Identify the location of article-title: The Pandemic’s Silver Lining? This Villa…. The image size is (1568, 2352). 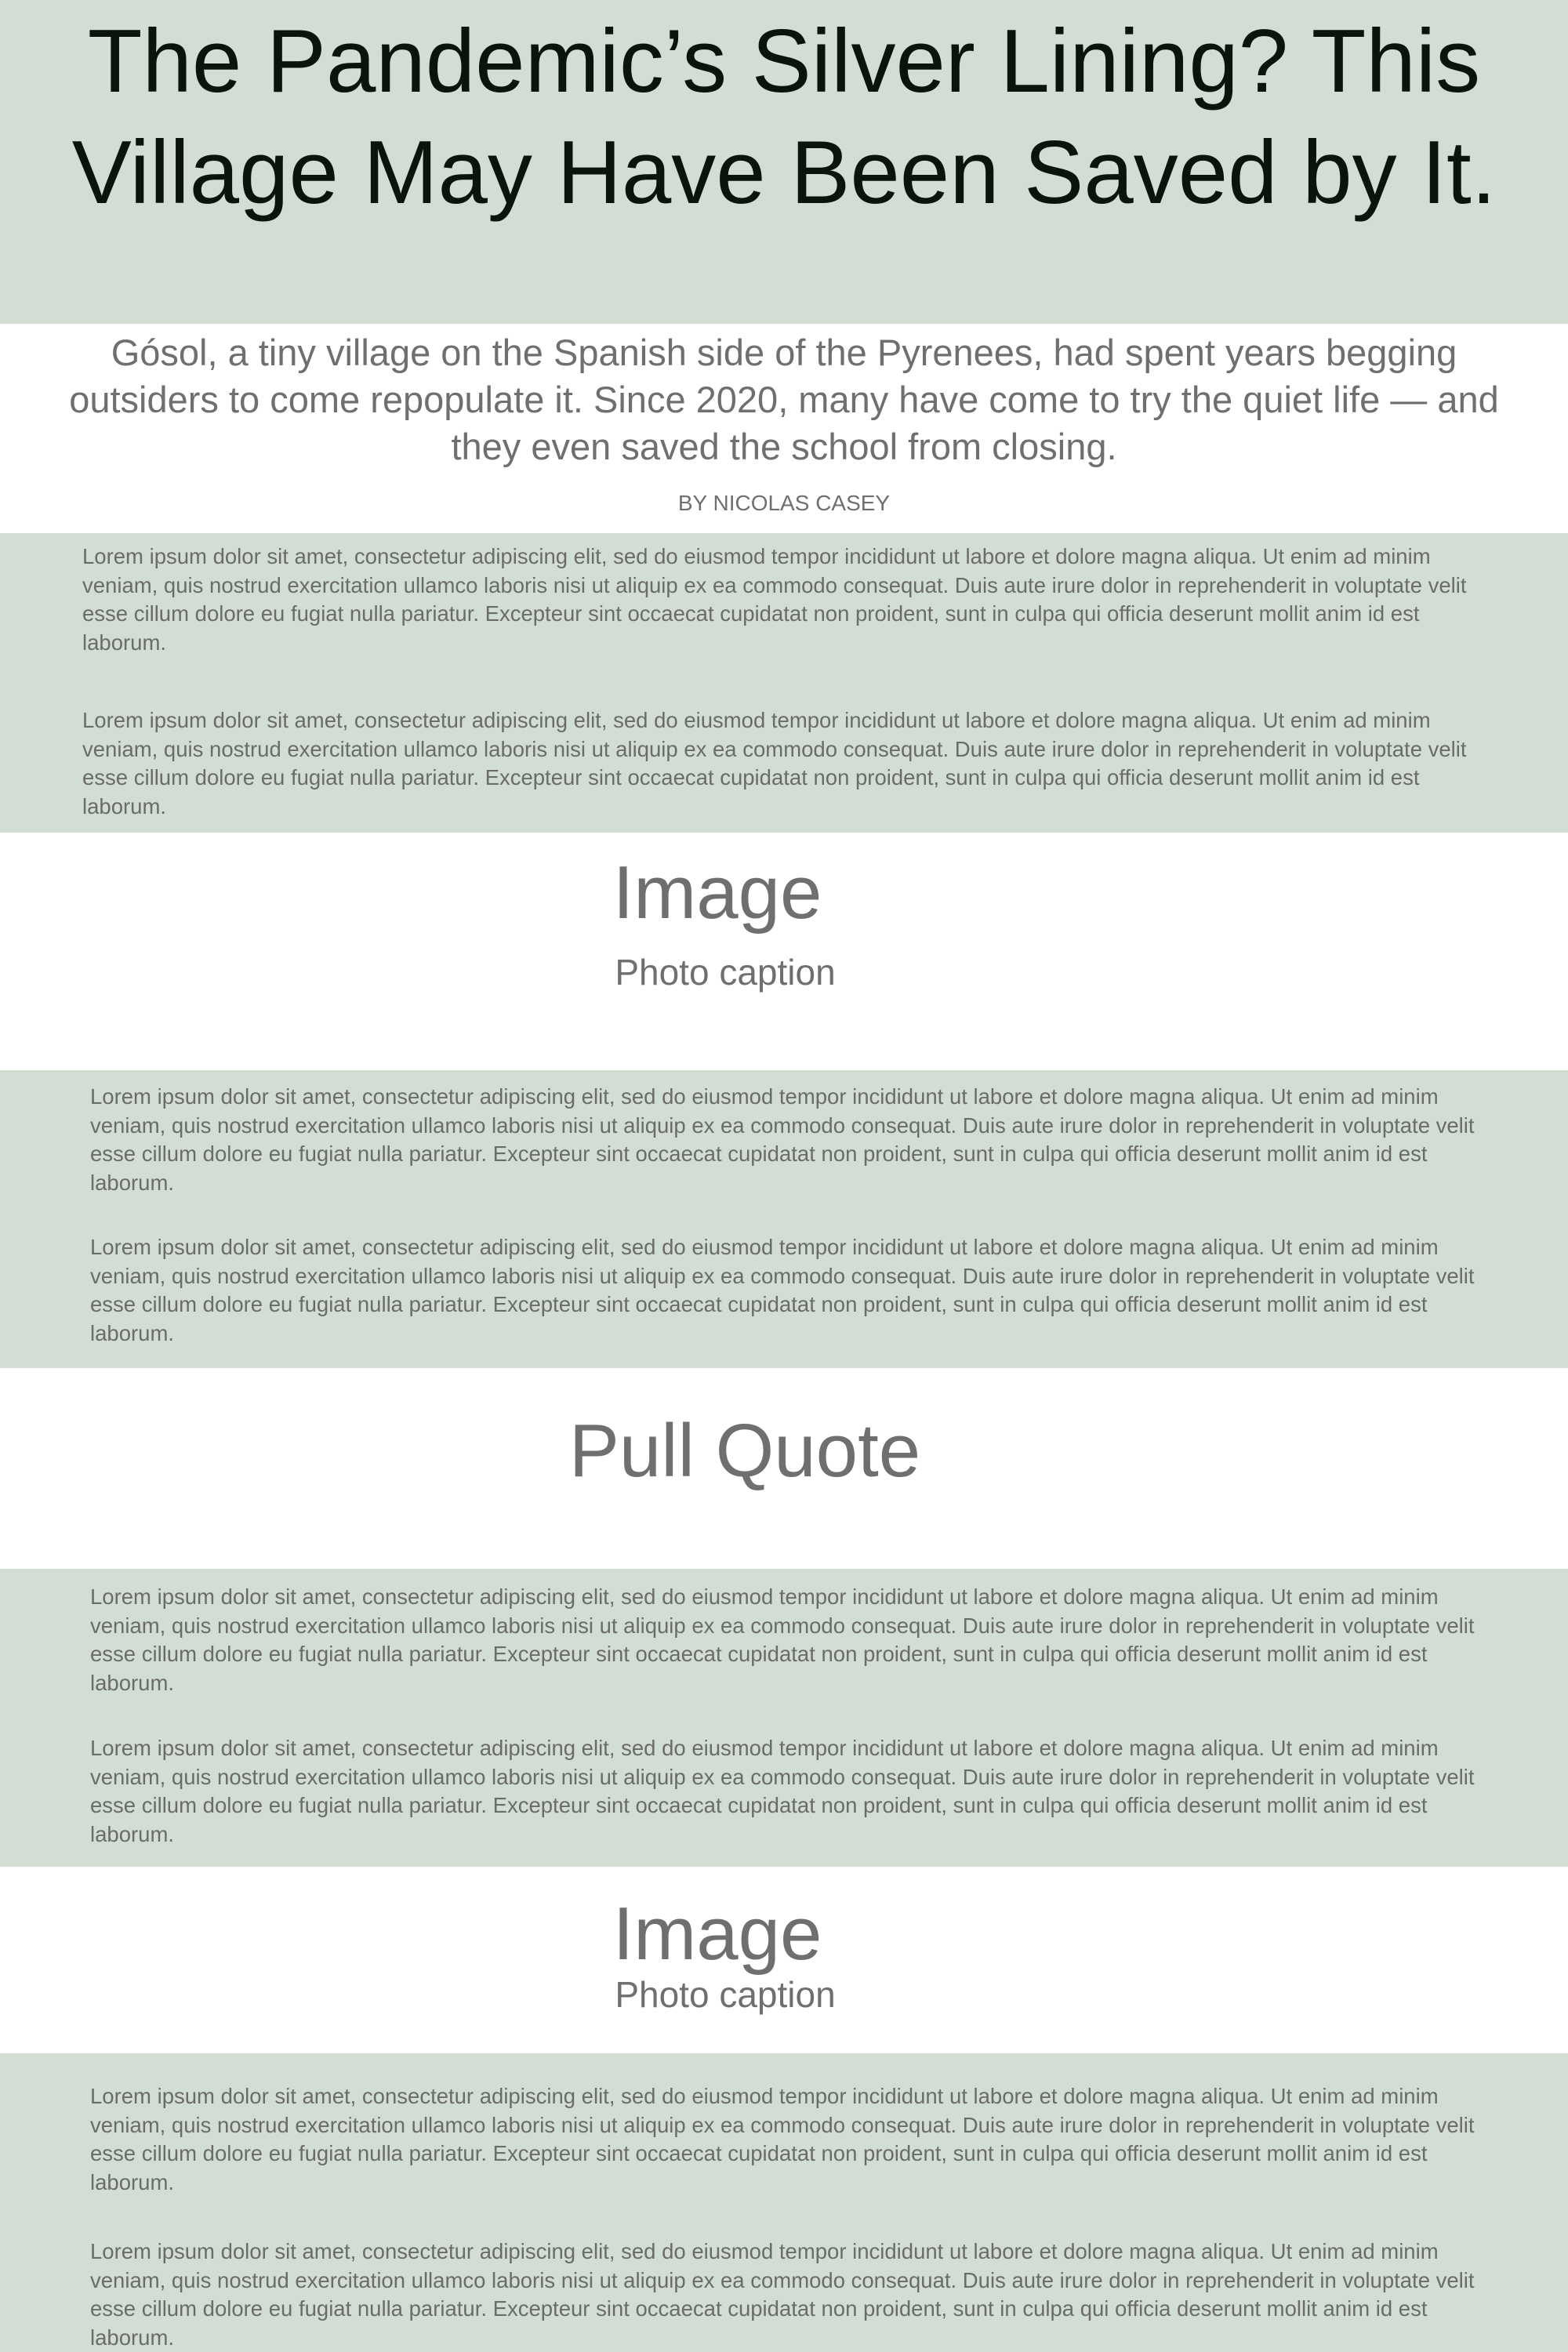
(784, 117).